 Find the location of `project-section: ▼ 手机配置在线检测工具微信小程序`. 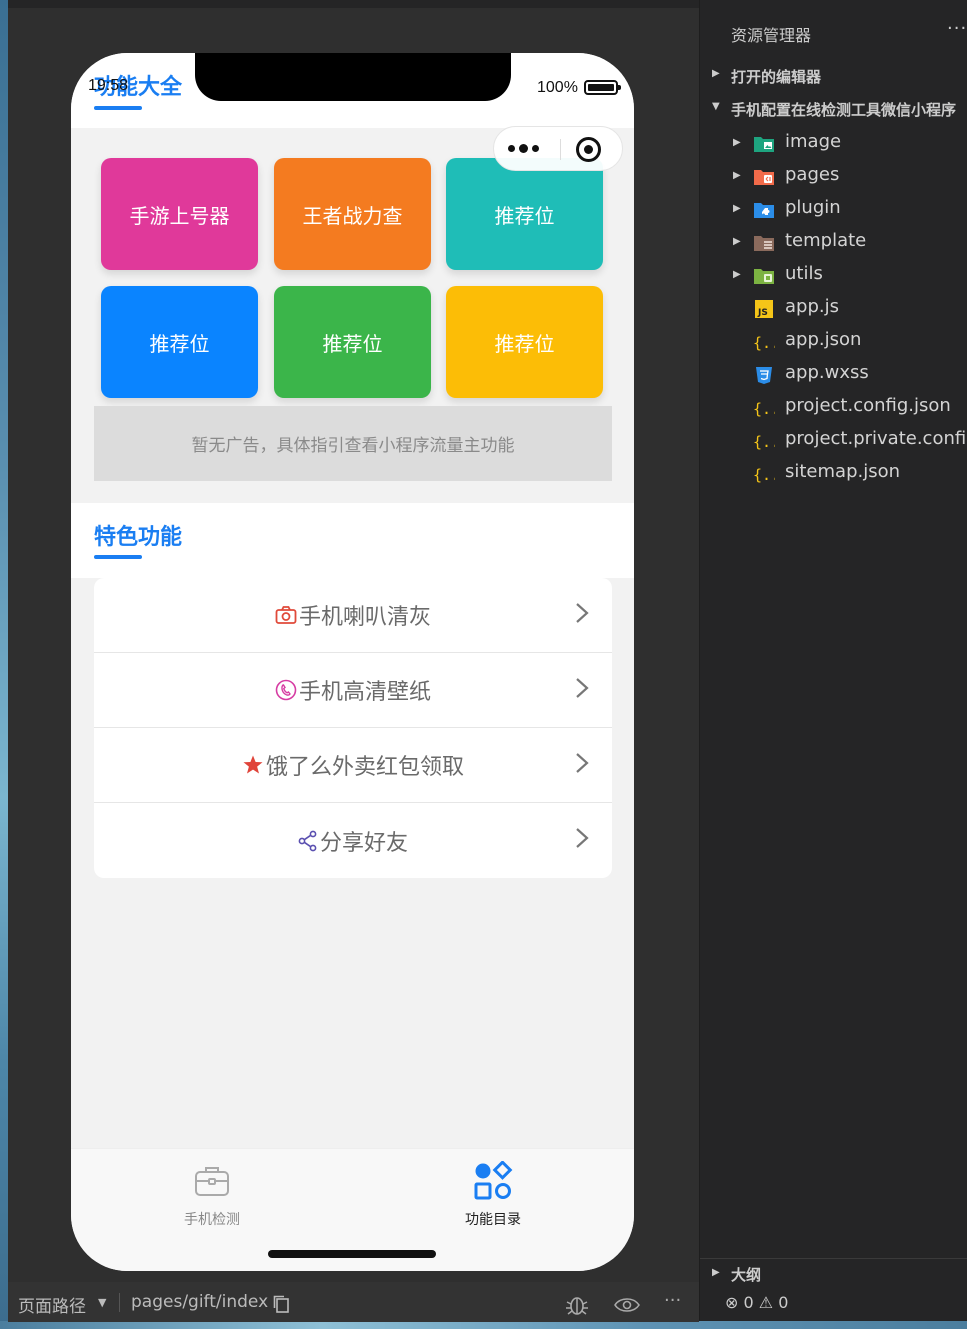

project-section: ▼ 手机配置在线检测工具微信小程序 is located at coordinates (833, 109).